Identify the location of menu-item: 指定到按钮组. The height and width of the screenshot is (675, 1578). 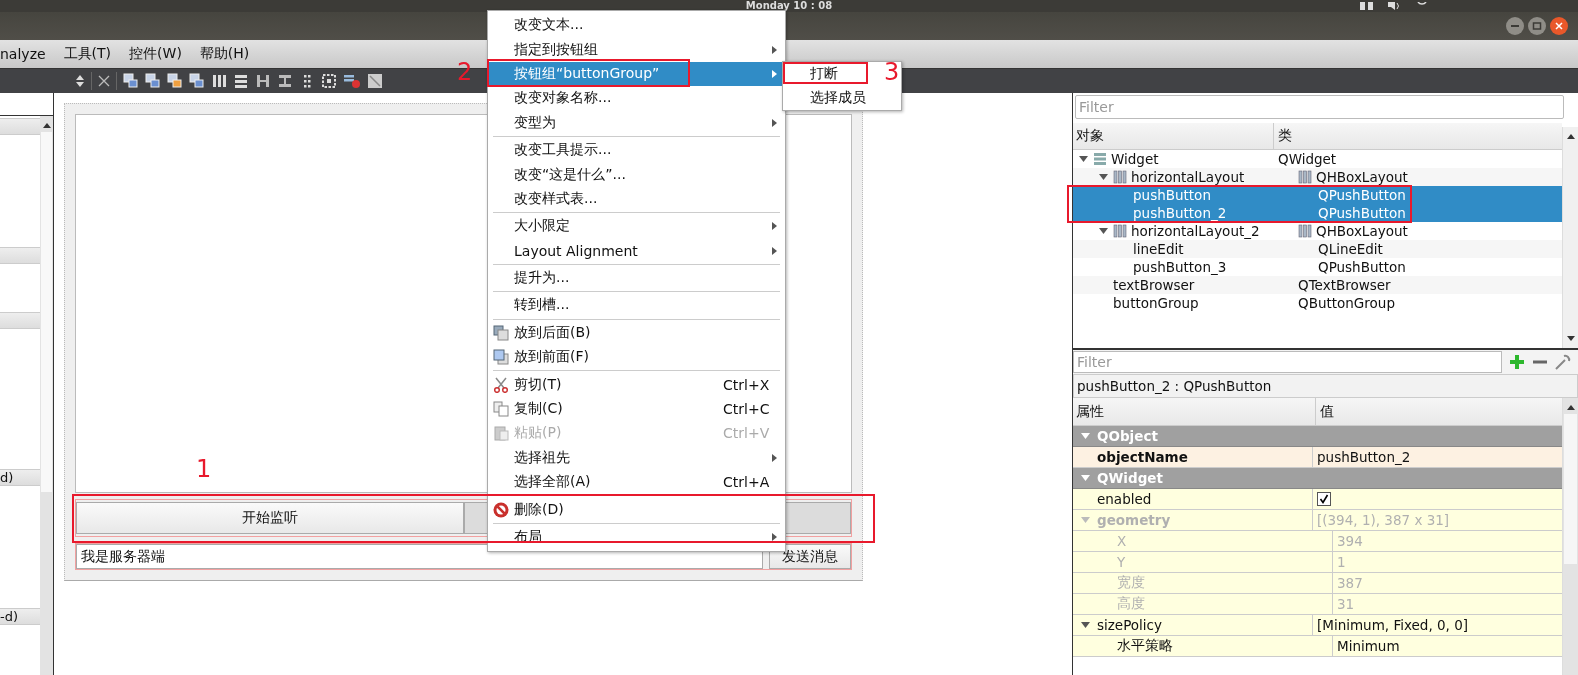
(636, 49).